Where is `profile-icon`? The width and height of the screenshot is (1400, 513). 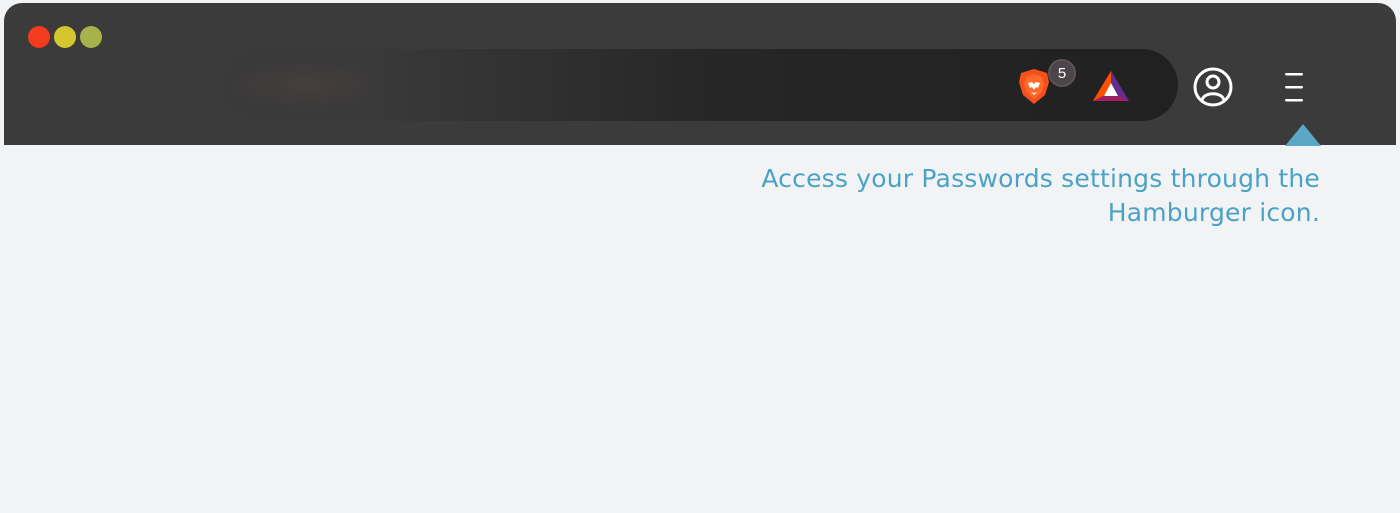 profile-icon is located at coordinates (1213, 87).